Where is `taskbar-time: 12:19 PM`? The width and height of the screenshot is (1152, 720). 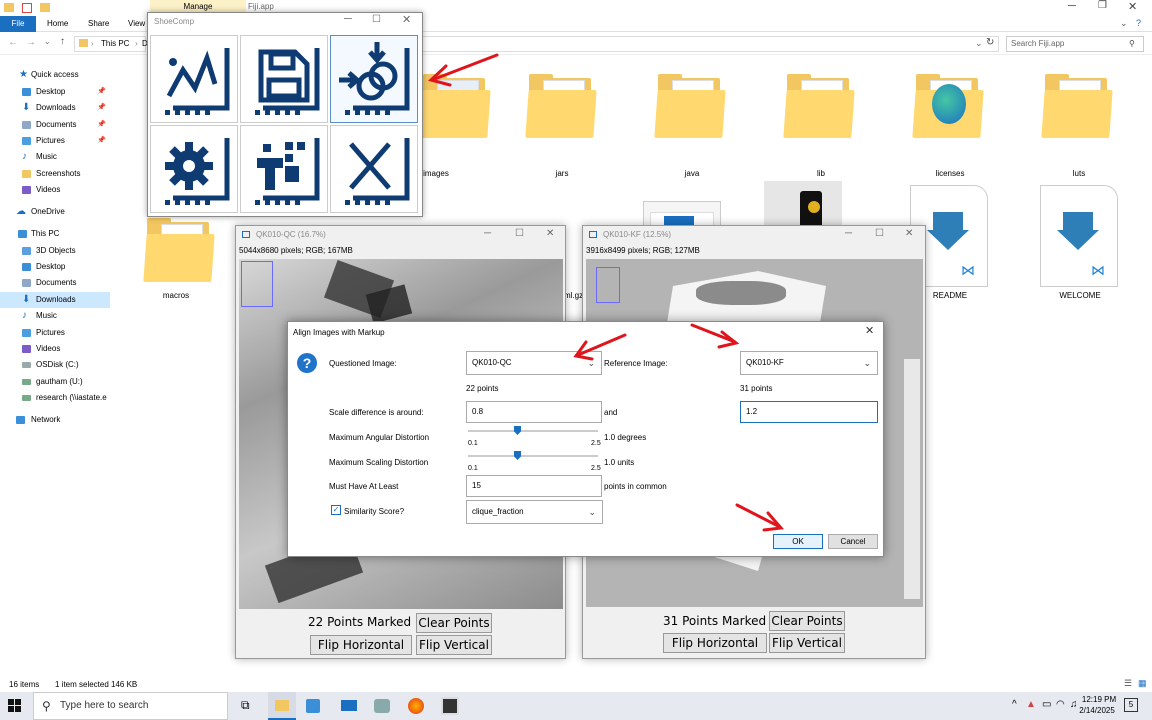
taskbar-time: 12:19 PM is located at coordinates (1099, 699).